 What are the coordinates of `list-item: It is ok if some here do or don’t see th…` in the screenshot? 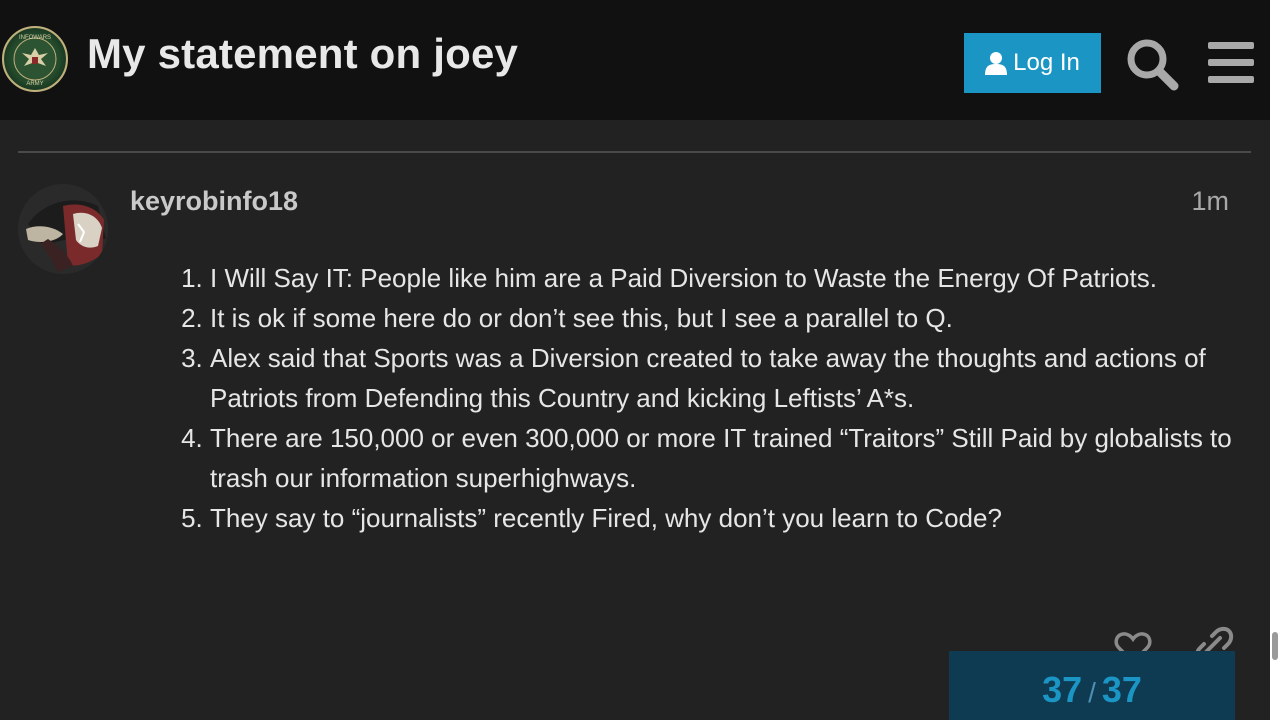 It's located at (725, 318).